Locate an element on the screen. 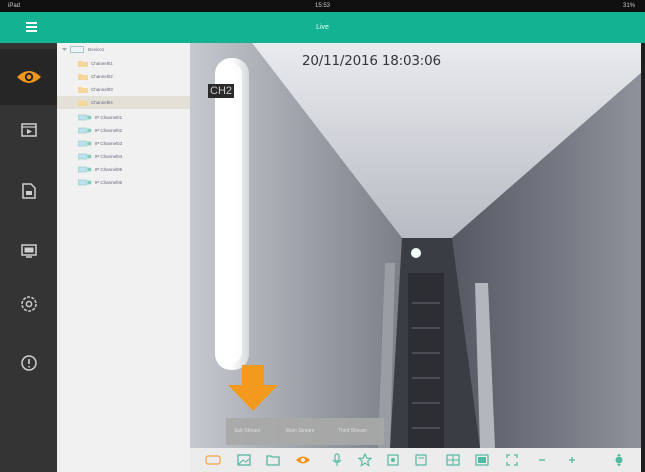 The width and height of the screenshot is (645, 472). stream-option-third: Third Stream is located at coordinates (352, 431).